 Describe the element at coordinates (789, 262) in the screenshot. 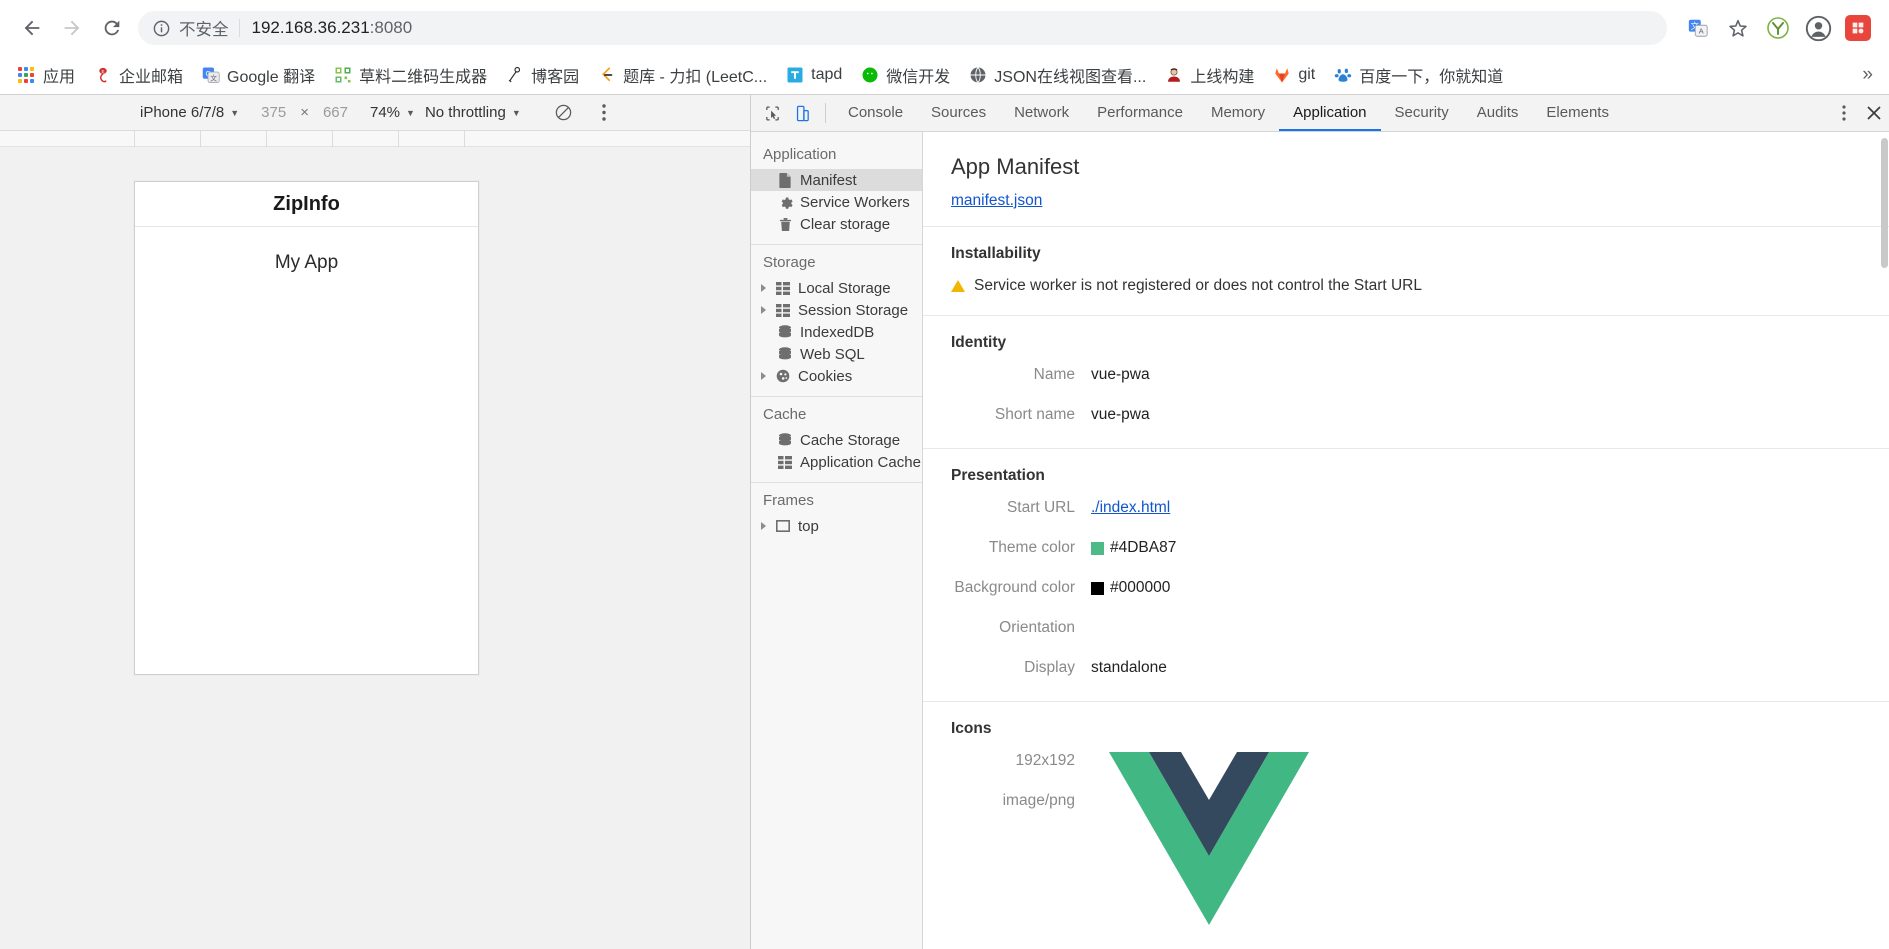

I see `sidebar-group-storage: Storage` at that location.